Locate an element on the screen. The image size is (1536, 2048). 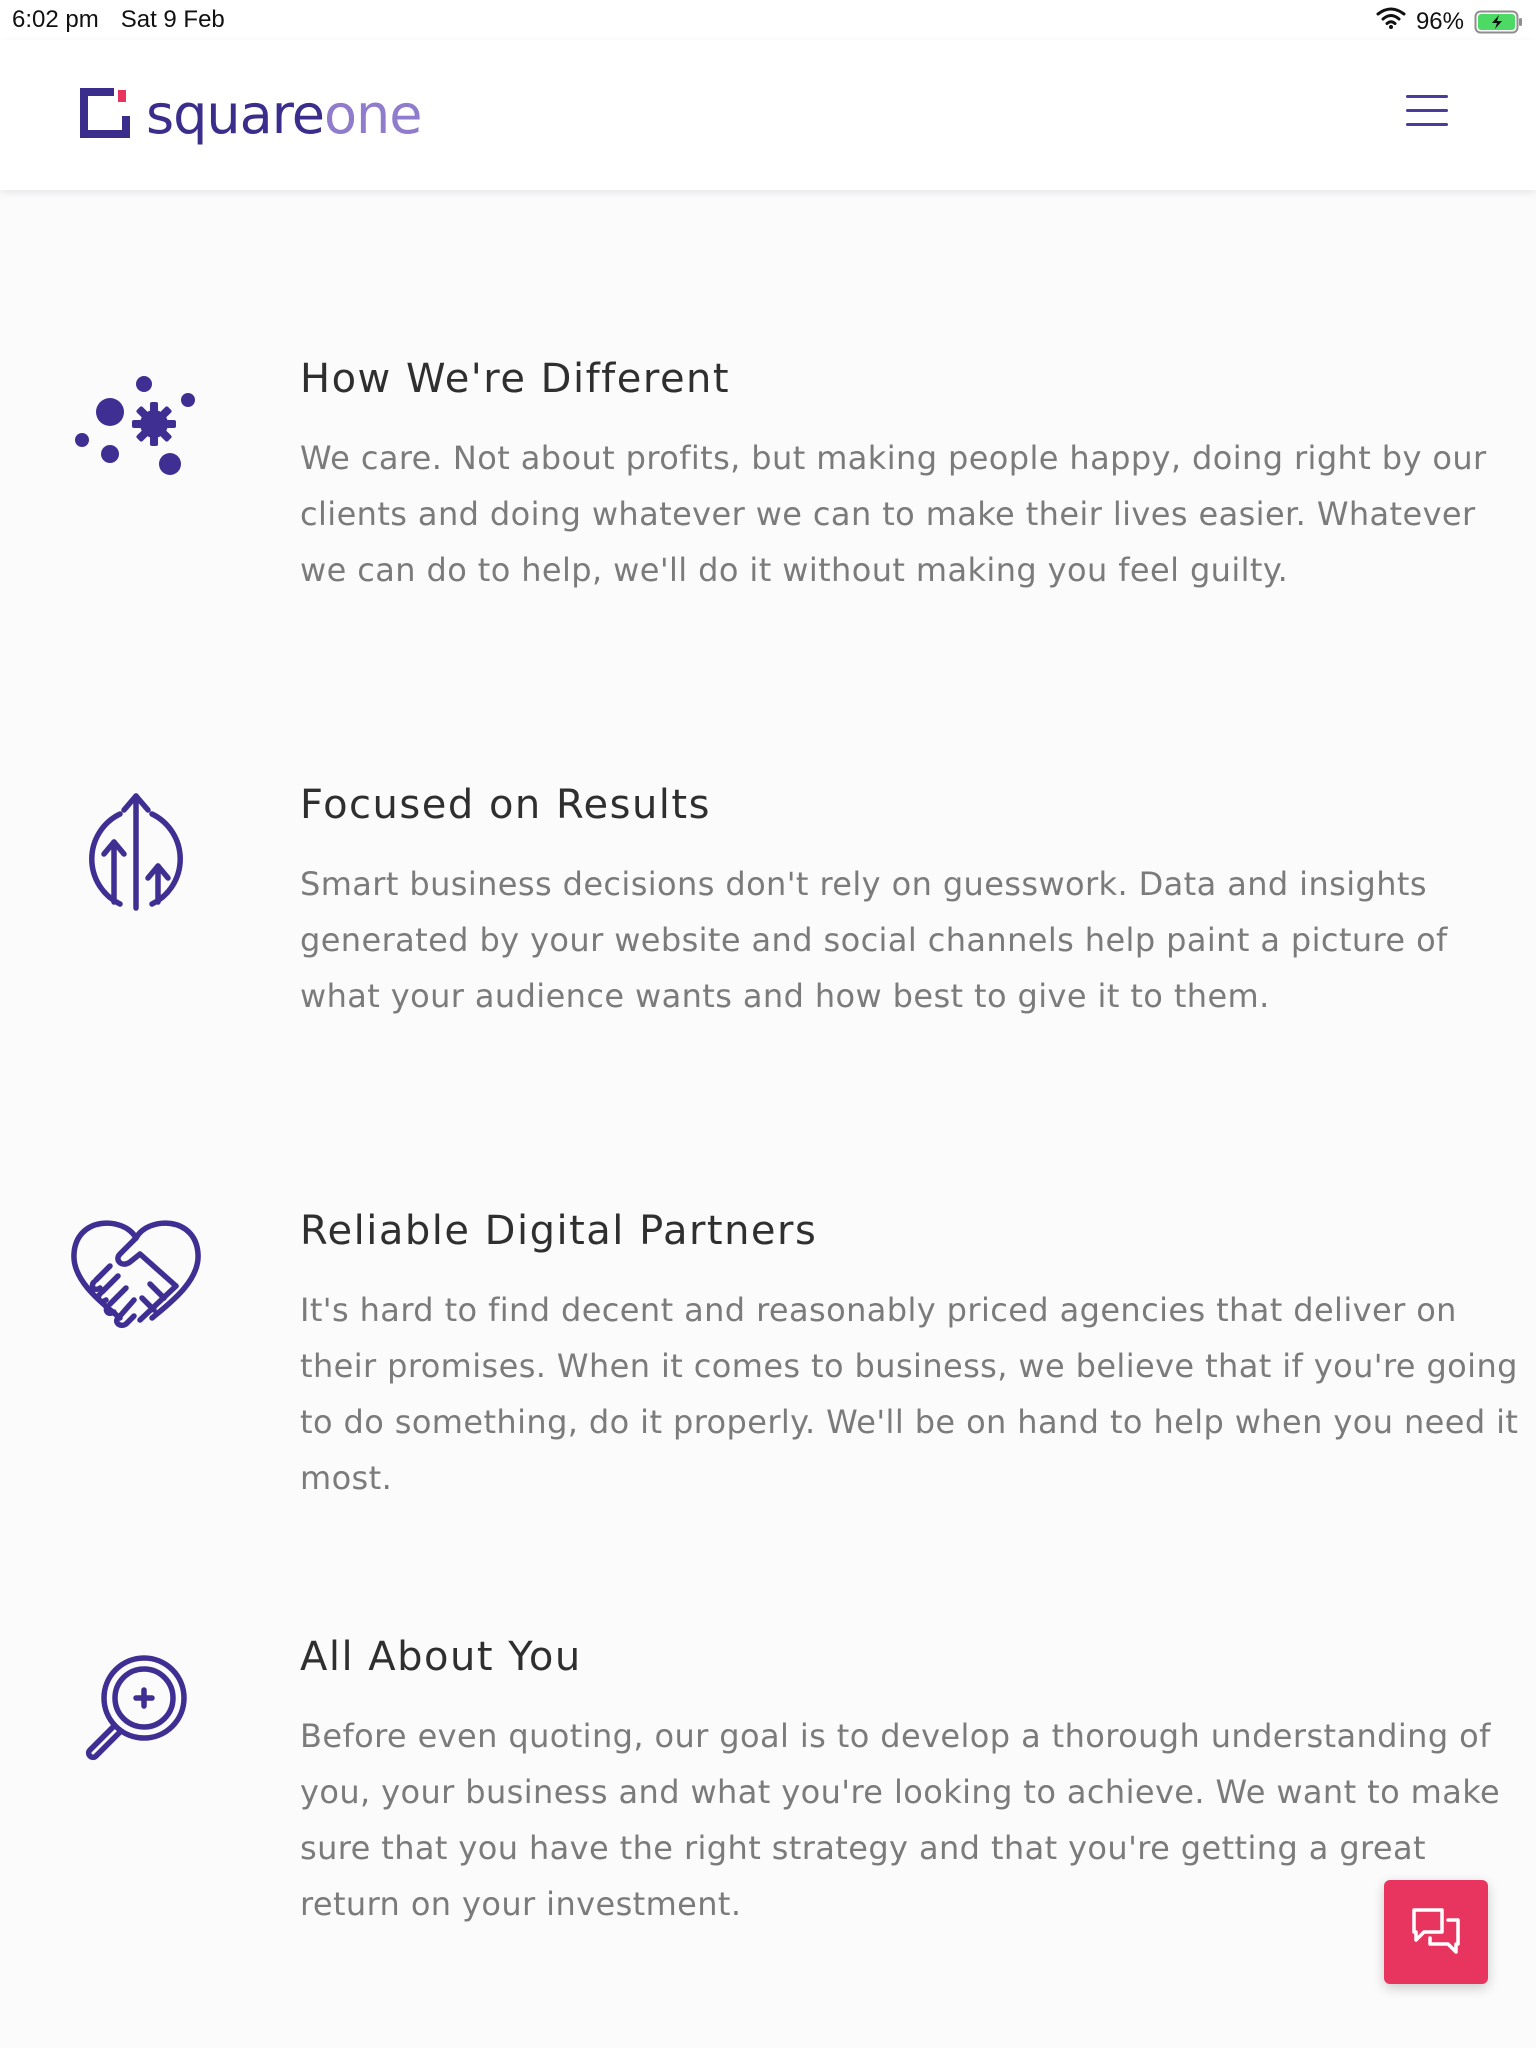
feature-title: Focused on Results is located at coordinates (505, 805).